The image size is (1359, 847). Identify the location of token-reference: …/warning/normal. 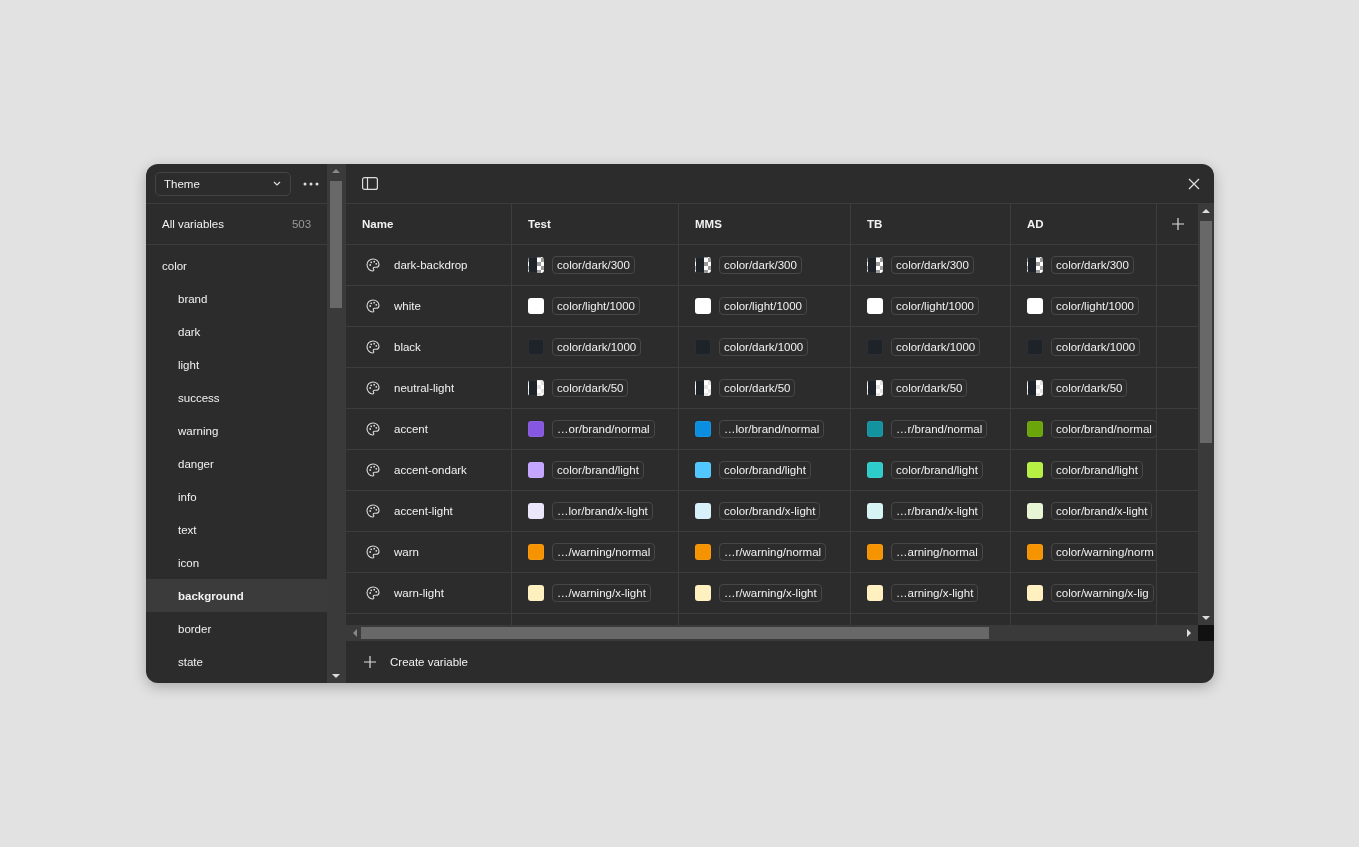
(604, 552).